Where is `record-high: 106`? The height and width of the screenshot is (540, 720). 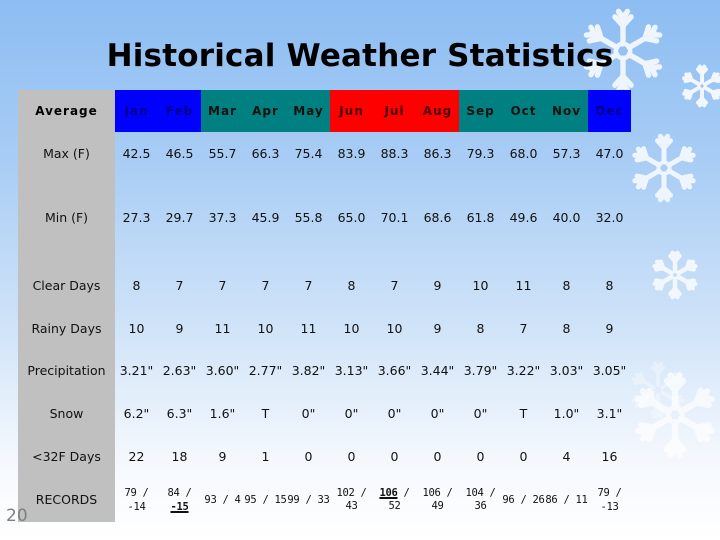
record-high: 106 is located at coordinates (431, 493).